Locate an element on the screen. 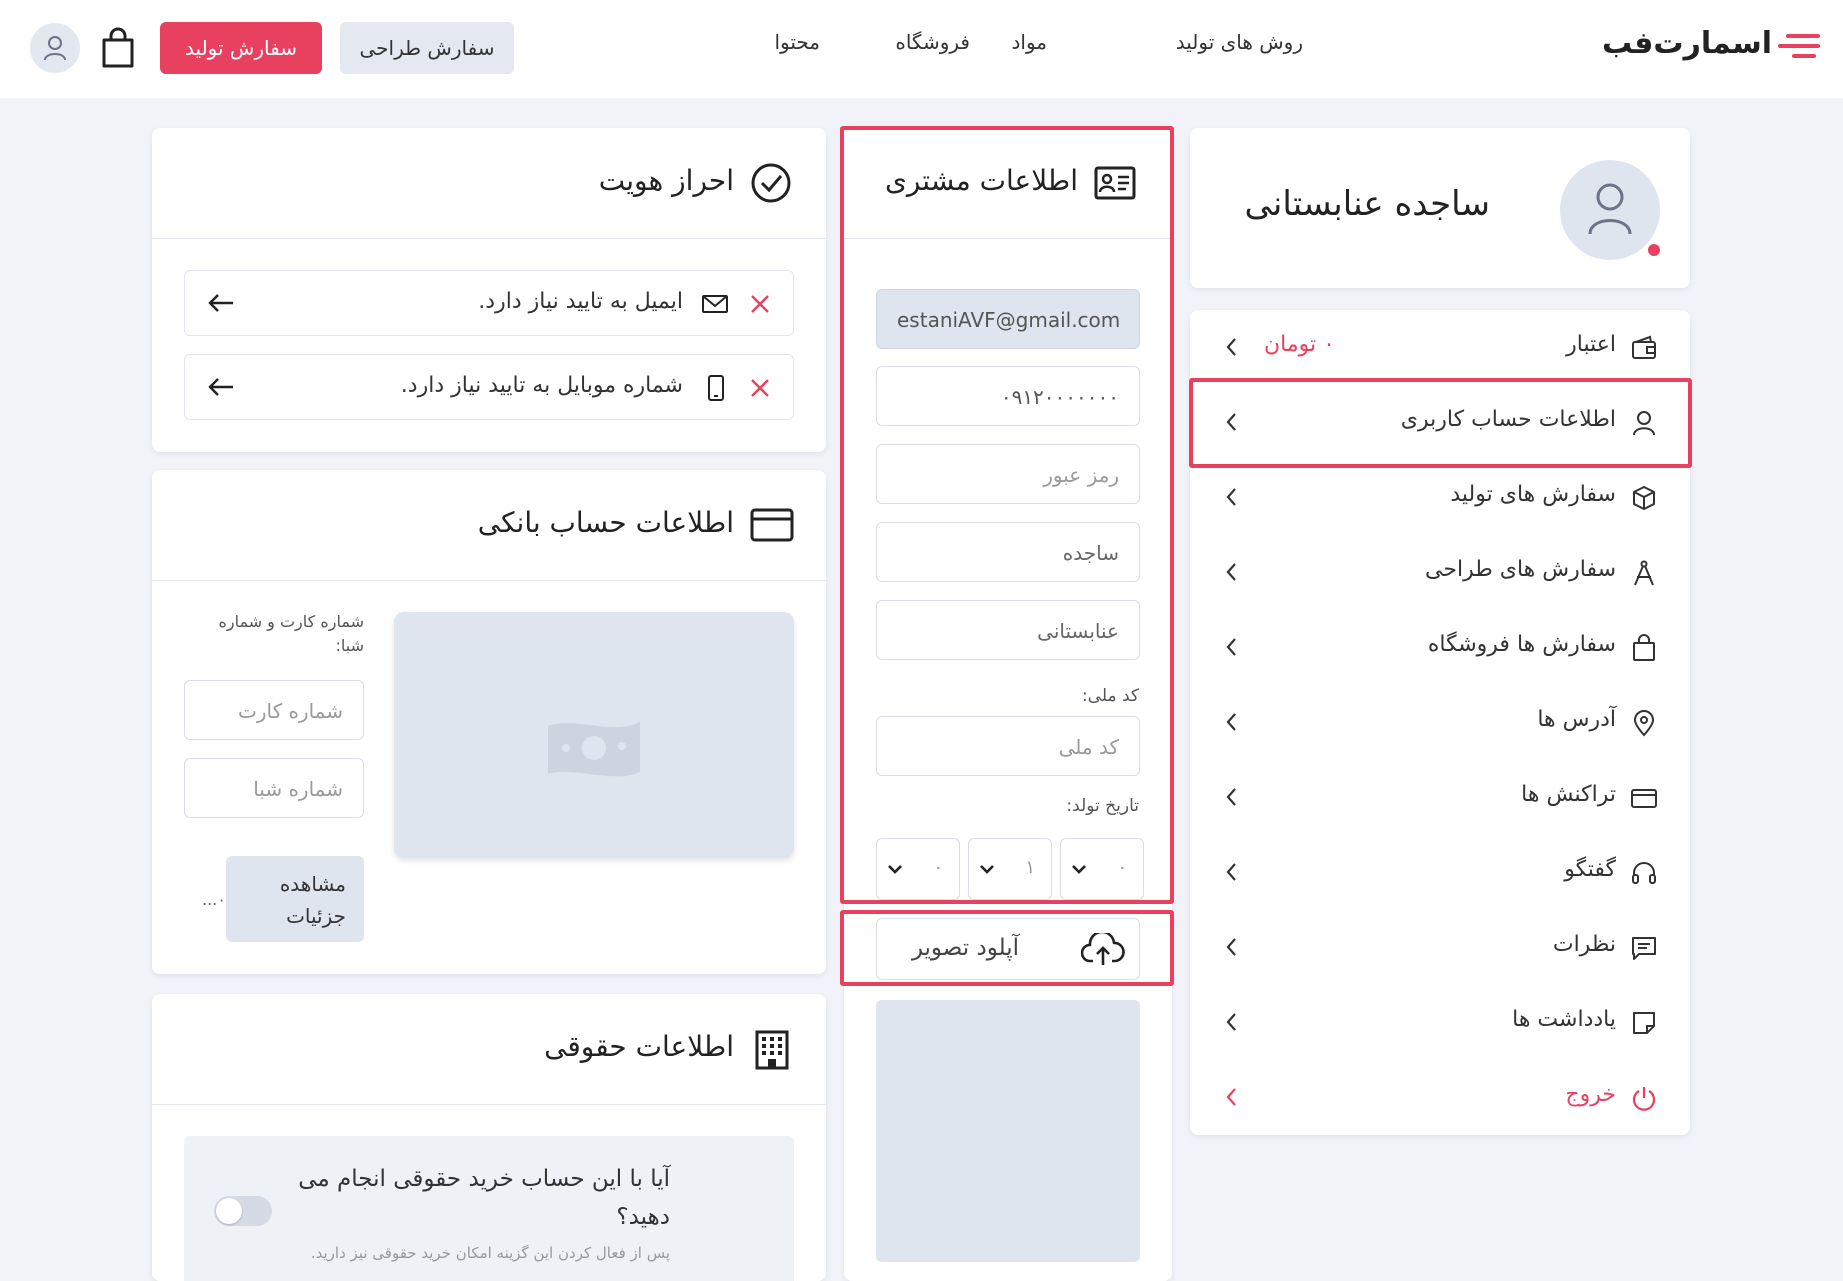 This screenshot has width=1843, height=1281. verification-title: احراز هویت is located at coordinates (666, 180).